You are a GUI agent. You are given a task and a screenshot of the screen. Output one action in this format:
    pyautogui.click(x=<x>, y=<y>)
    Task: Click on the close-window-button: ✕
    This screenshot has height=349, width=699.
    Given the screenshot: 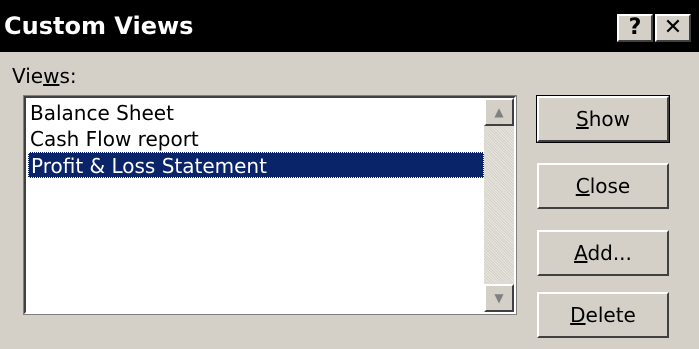 What is the action you would take?
    pyautogui.click(x=673, y=28)
    